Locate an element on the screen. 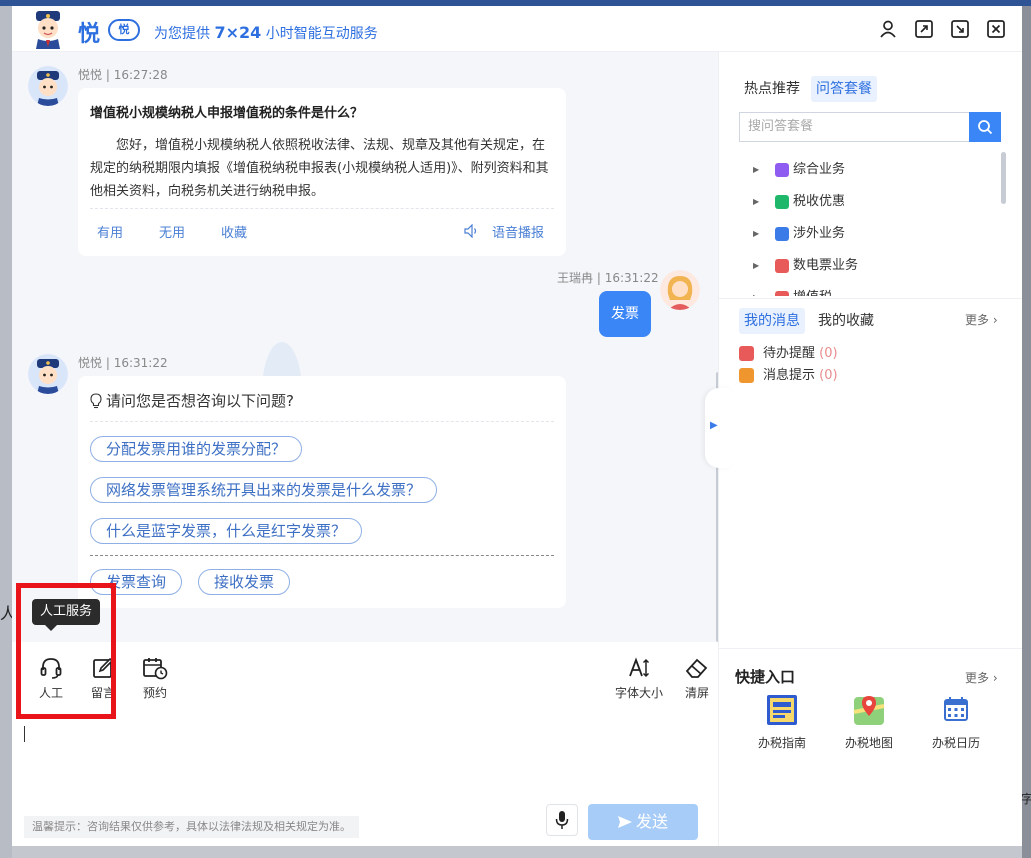 The height and width of the screenshot is (858, 1031). user-message-time: 16:31:22 is located at coordinates (631, 278).